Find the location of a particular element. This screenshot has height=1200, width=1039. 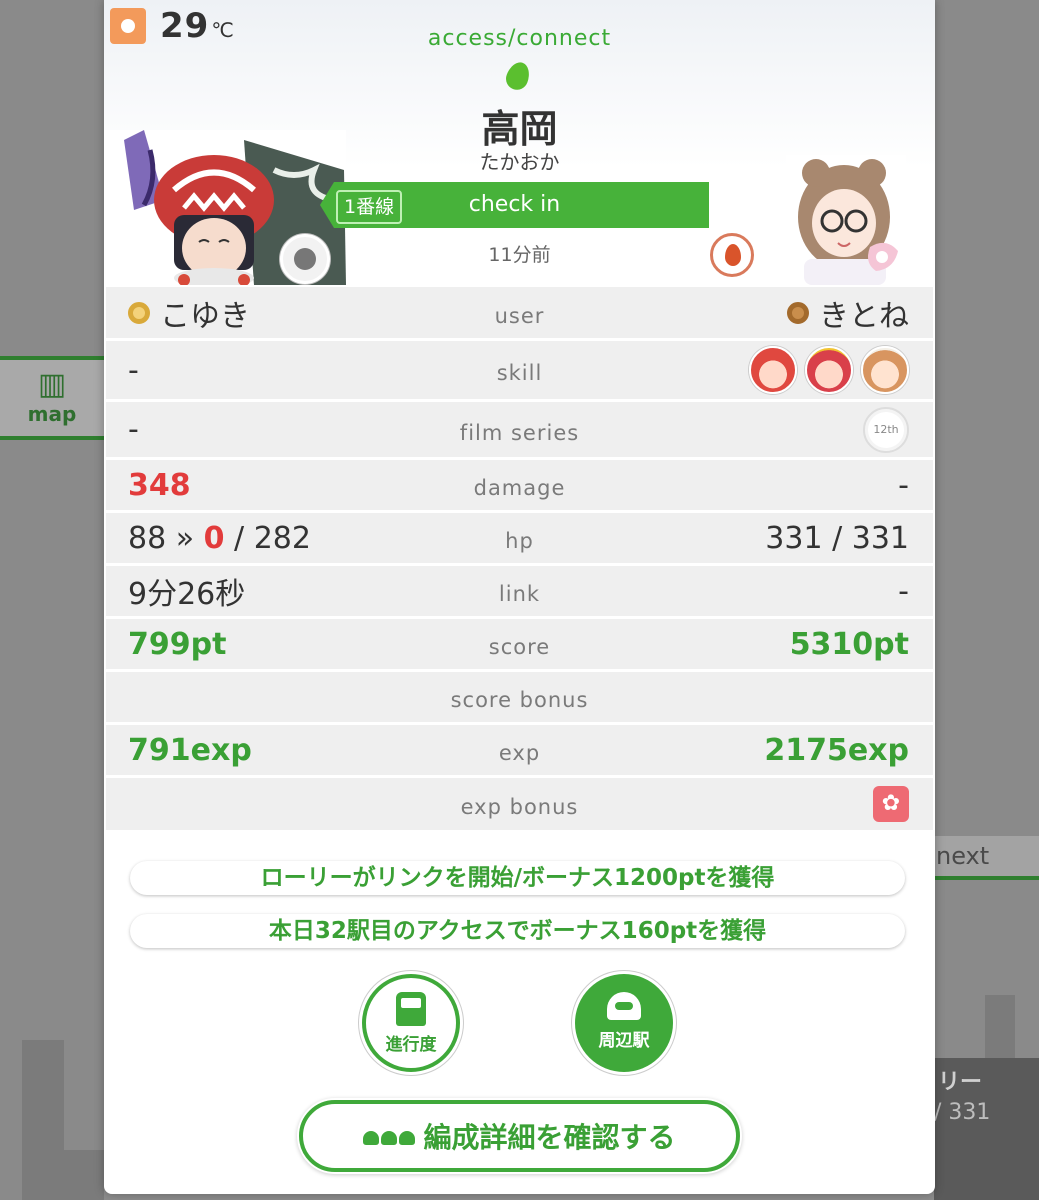

exp-bonus-icon is located at coordinates (891, 804).